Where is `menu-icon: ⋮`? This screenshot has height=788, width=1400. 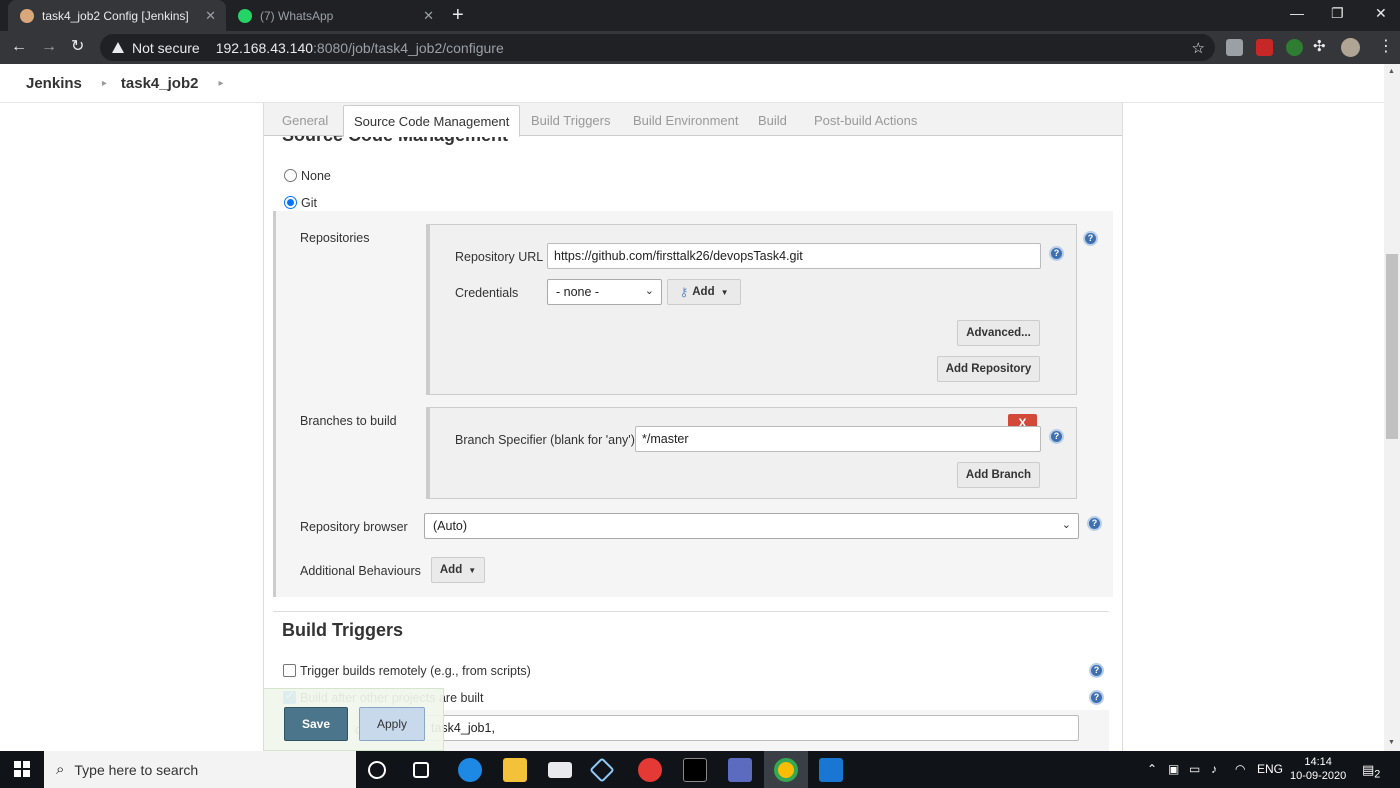
menu-icon: ⋮ is located at coordinates (1386, 47).